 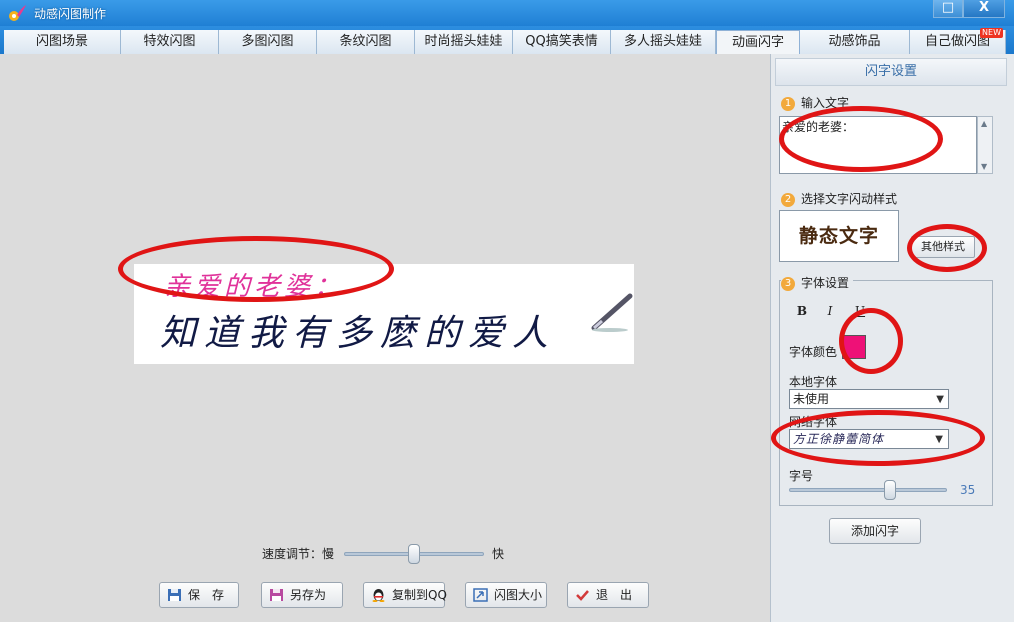 What do you see at coordinates (276, 595) in the screenshot?
I see `floppy-pink-icon` at bounding box center [276, 595].